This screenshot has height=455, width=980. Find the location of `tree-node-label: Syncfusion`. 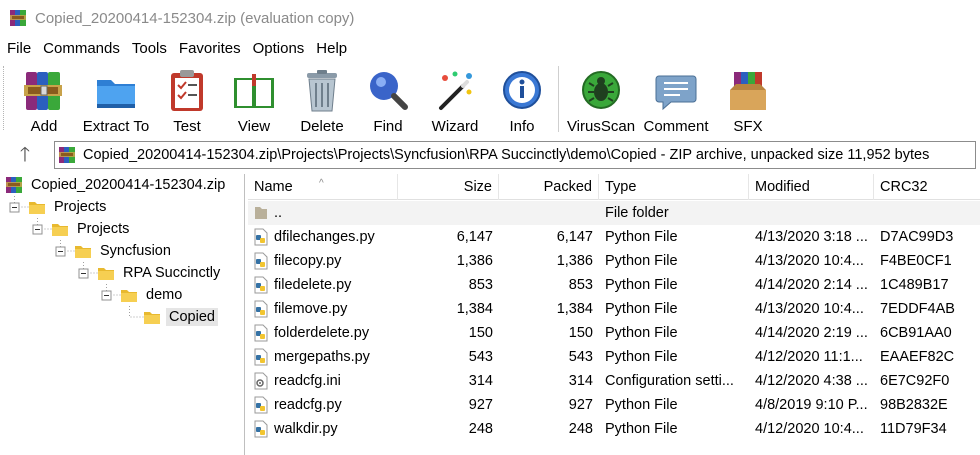

tree-node-label: Syncfusion is located at coordinates (135, 251).